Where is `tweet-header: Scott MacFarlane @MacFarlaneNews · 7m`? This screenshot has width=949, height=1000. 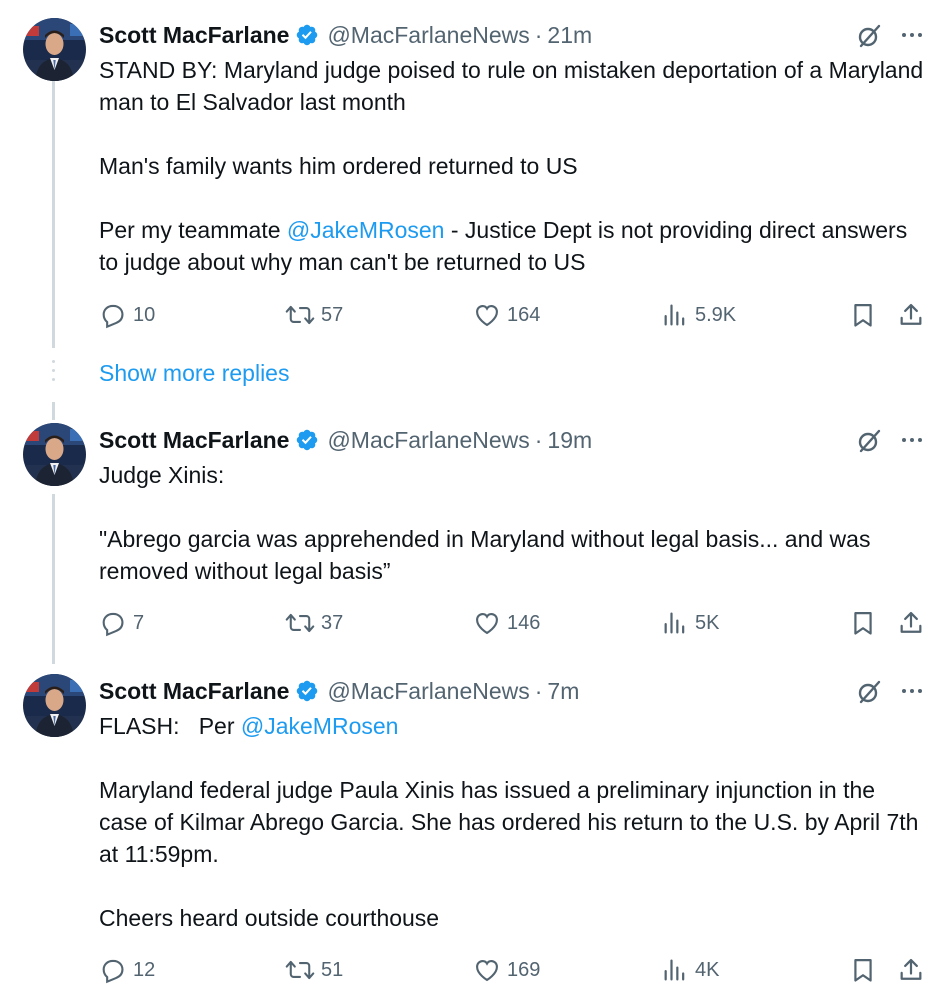
tweet-header: Scott MacFarlane @MacFarlaneNews · 7m is located at coordinates (339, 691).